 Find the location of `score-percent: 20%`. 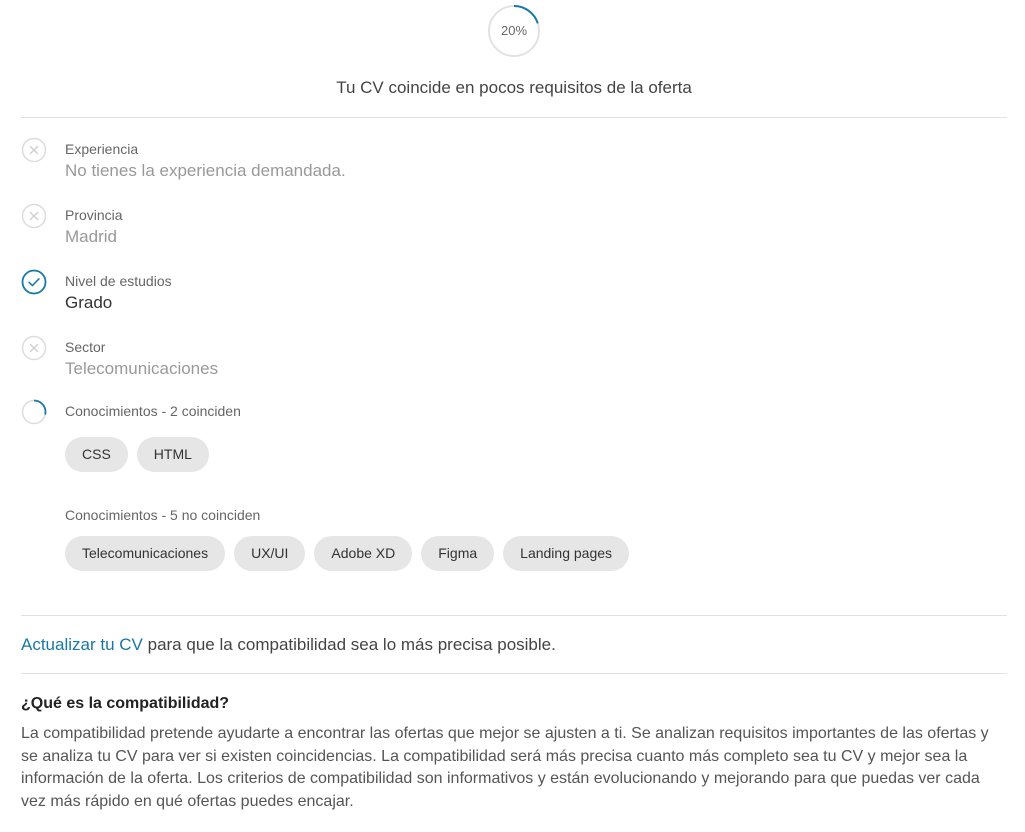

score-percent: 20% is located at coordinates (514, 30).